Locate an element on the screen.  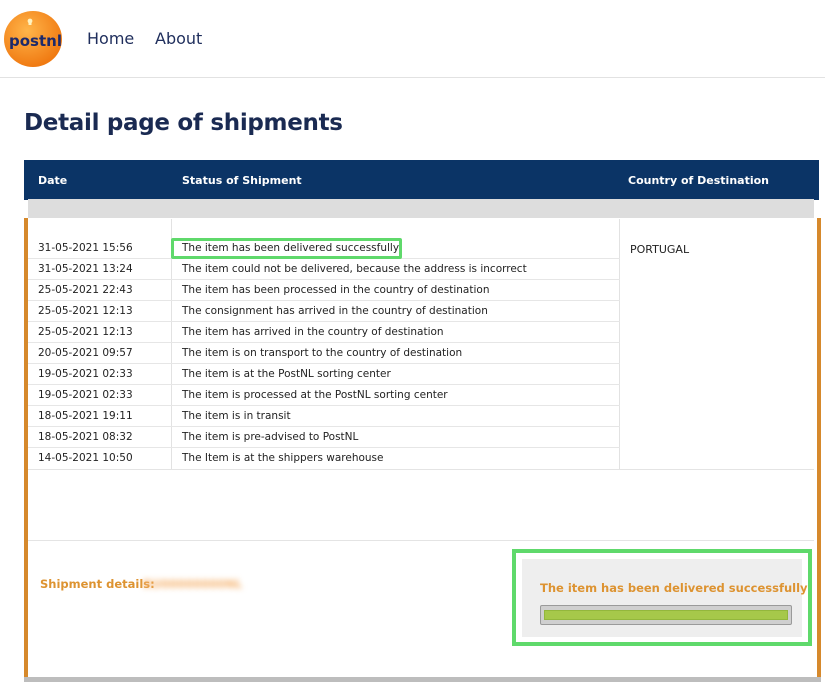
row-status: The item is in transit is located at coordinates (236, 416).